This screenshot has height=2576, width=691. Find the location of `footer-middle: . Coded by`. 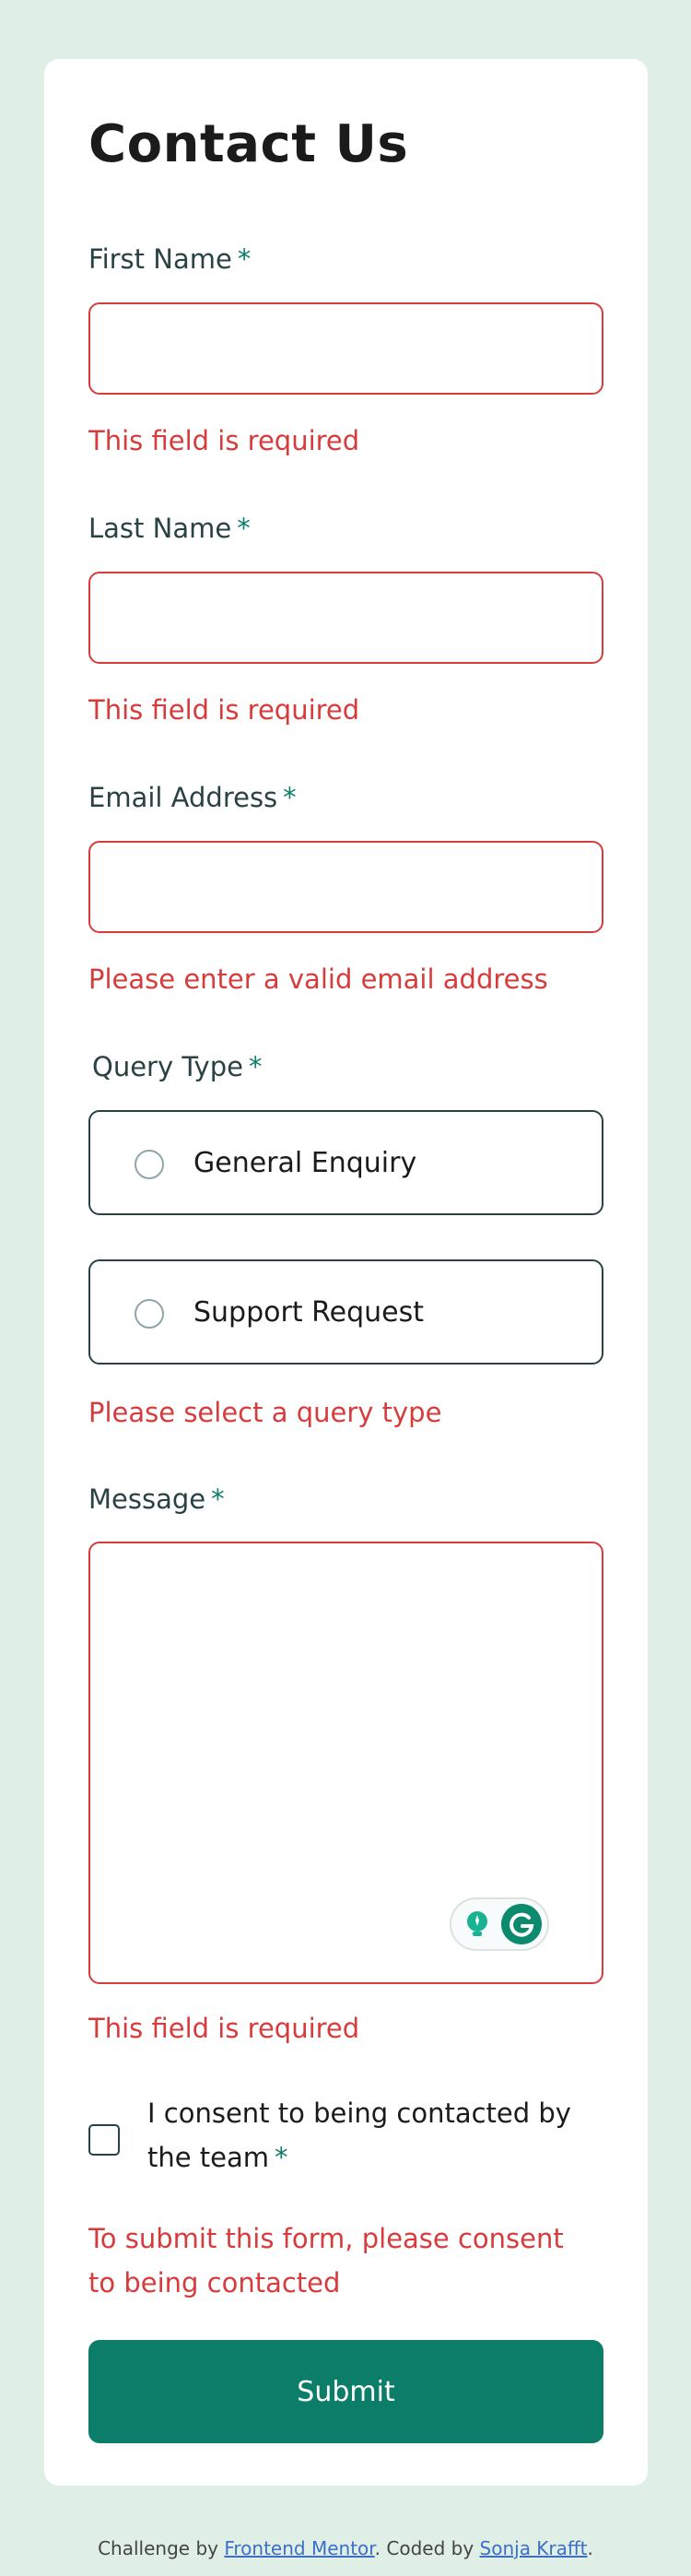

footer-middle: . Coded by is located at coordinates (424, 2548).